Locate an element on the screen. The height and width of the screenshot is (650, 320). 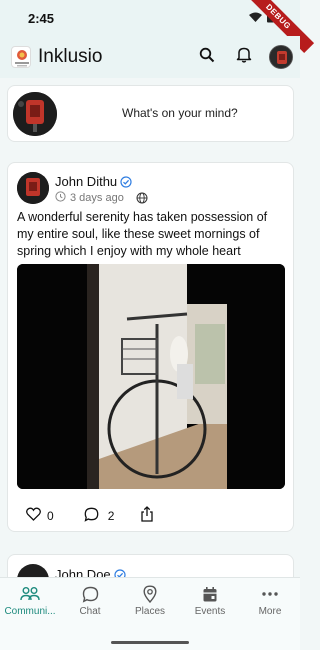
comment-icon is located at coordinates (91, 516).